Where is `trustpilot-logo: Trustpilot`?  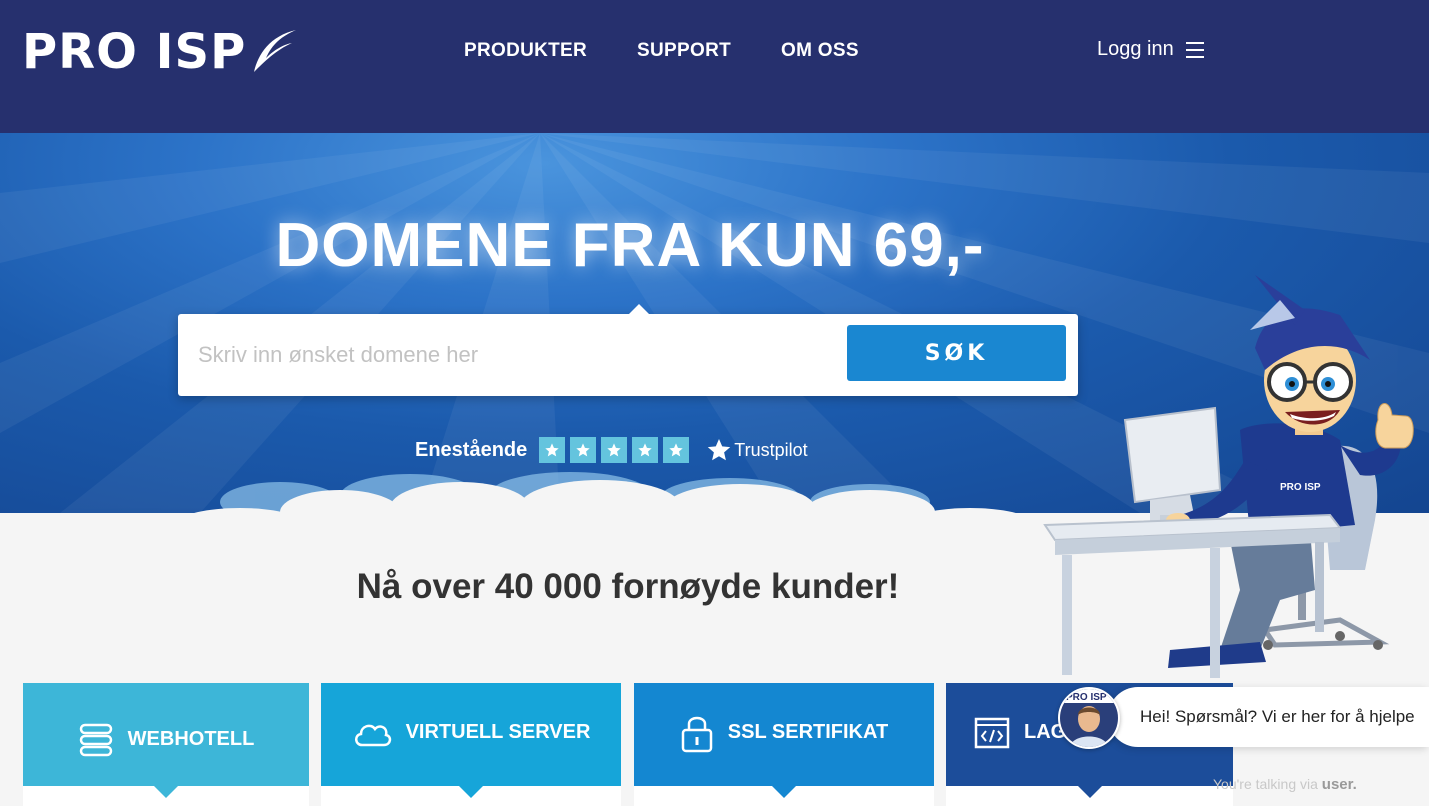 trustpilot-logo: Trustpilot is located at coordinates (757, 450).